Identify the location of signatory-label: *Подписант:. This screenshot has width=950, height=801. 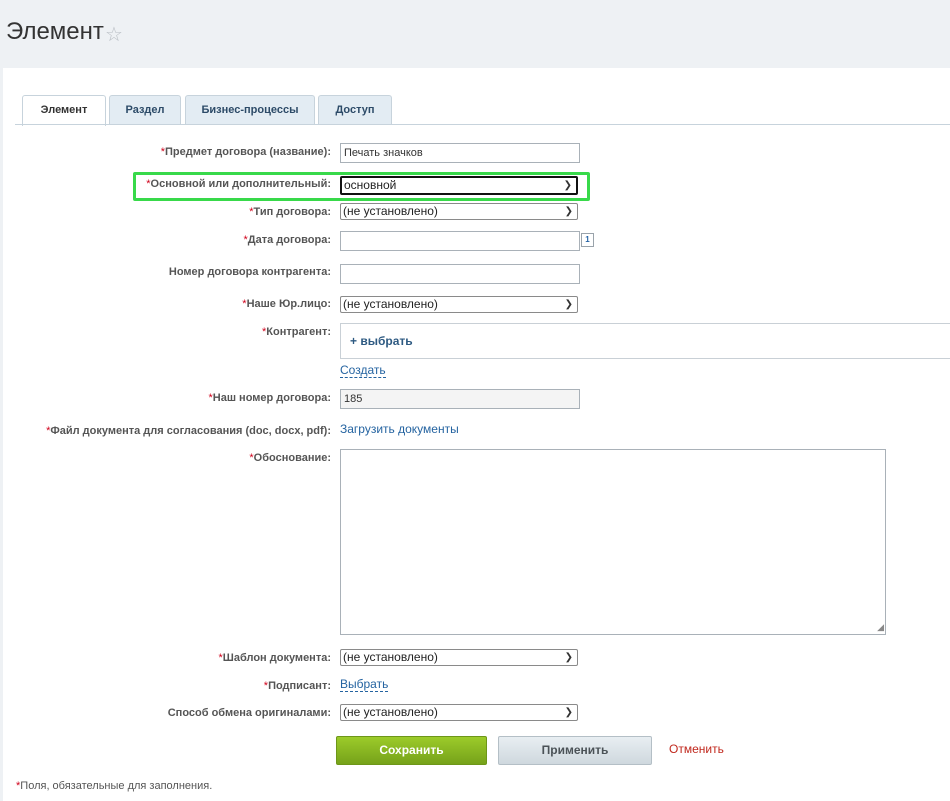
(297, 686).